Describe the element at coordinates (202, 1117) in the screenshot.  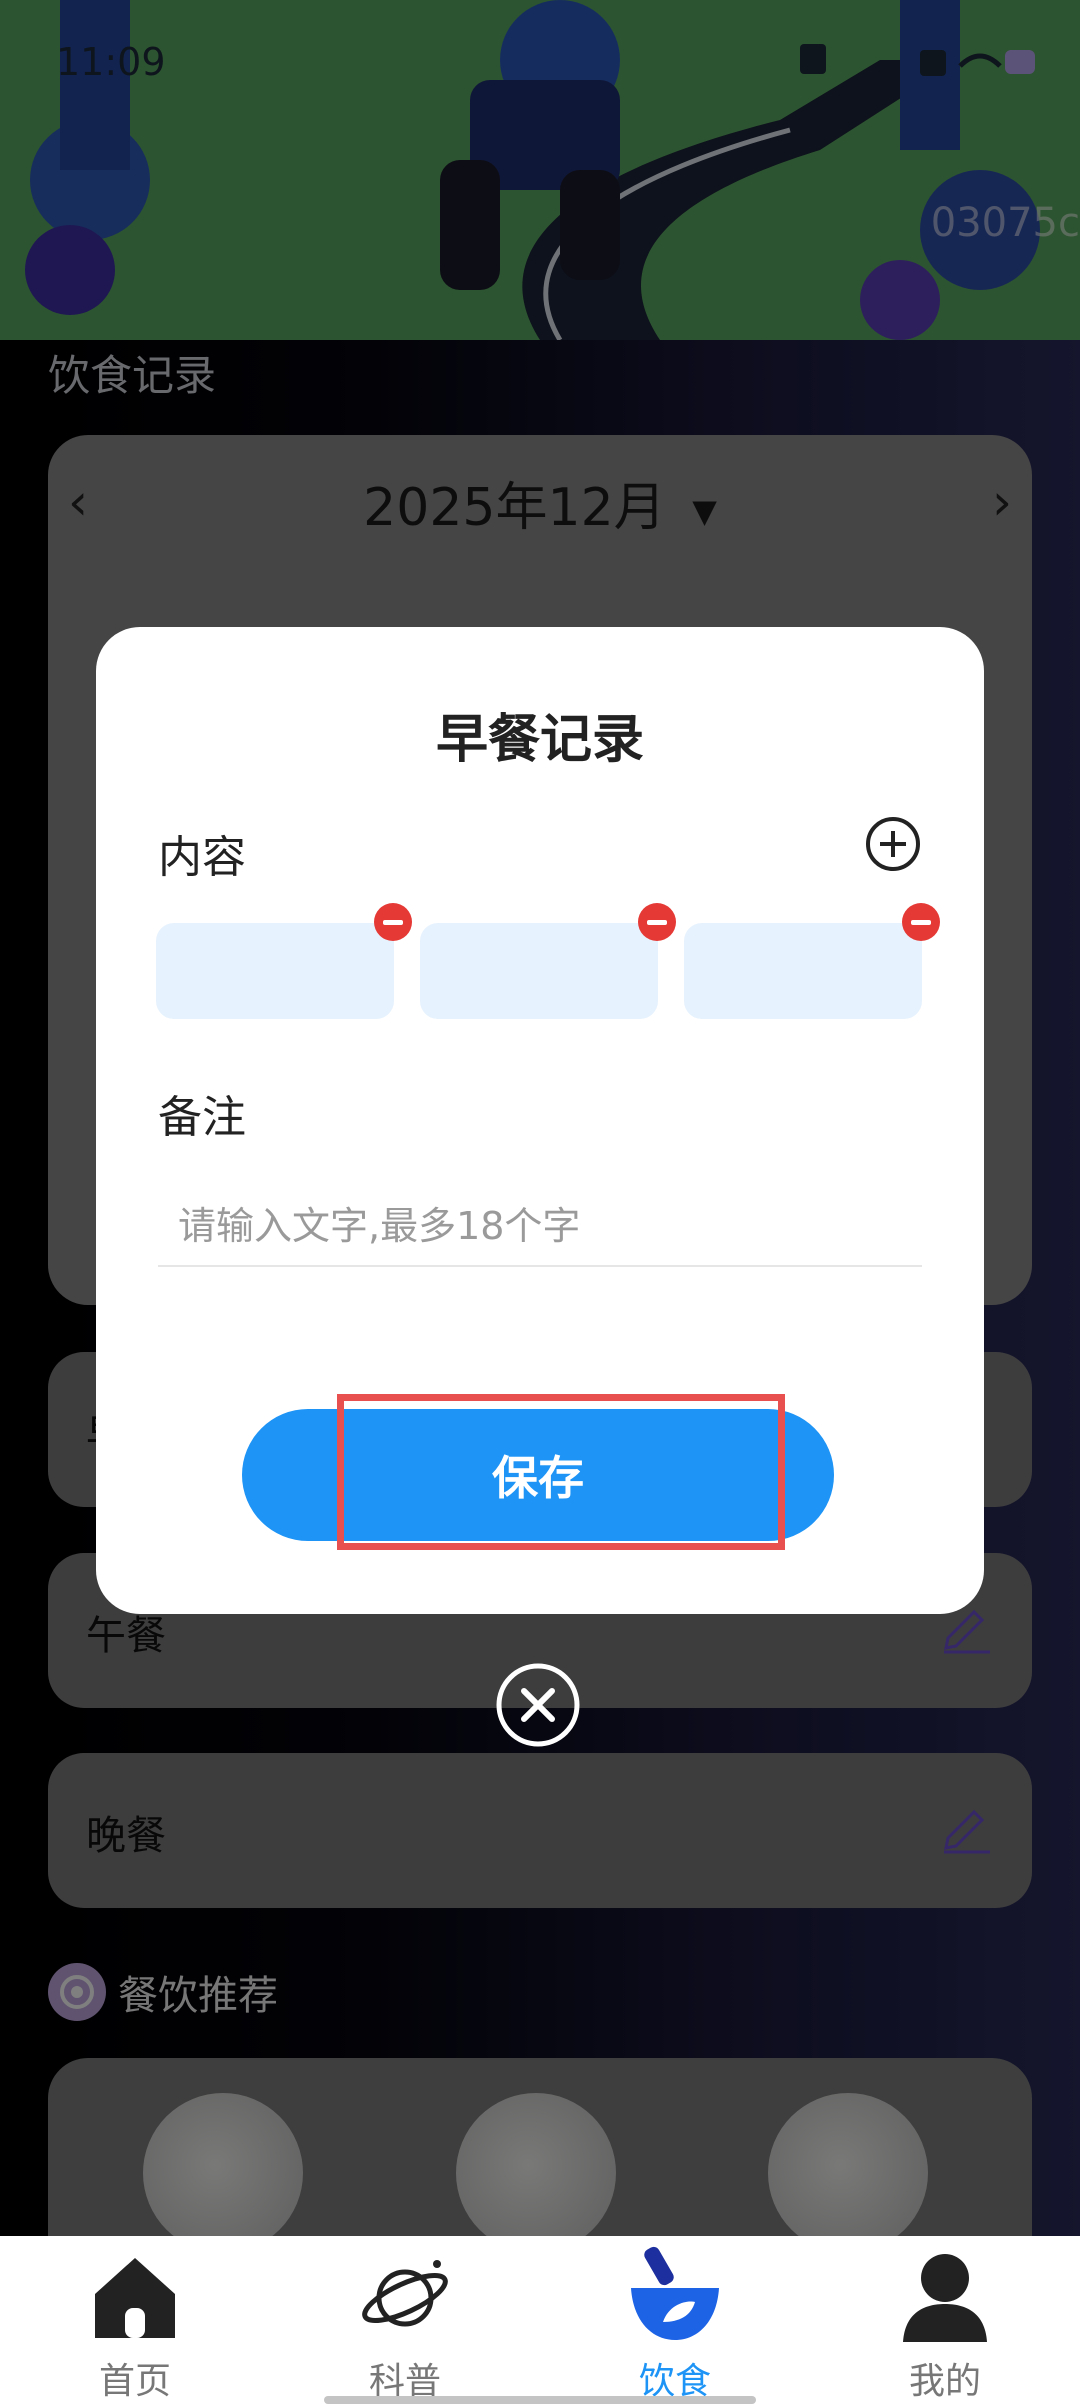
I see `note-label: 备注` at that location.